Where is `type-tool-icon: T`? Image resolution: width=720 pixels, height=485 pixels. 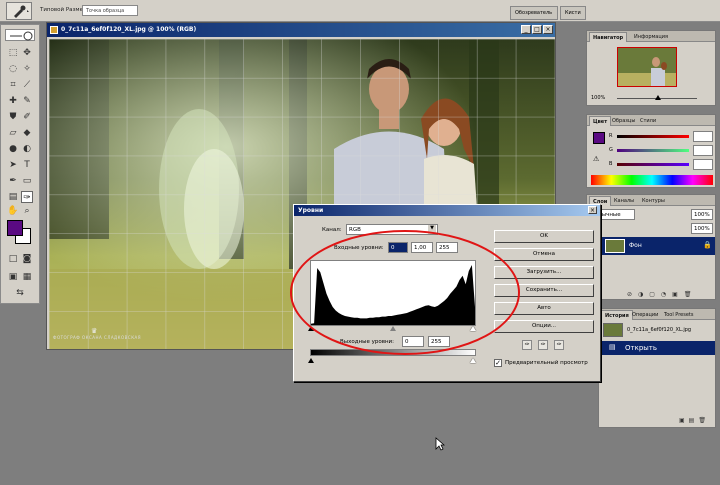 type-tool-icon: T is located at coordinates (27, 165).